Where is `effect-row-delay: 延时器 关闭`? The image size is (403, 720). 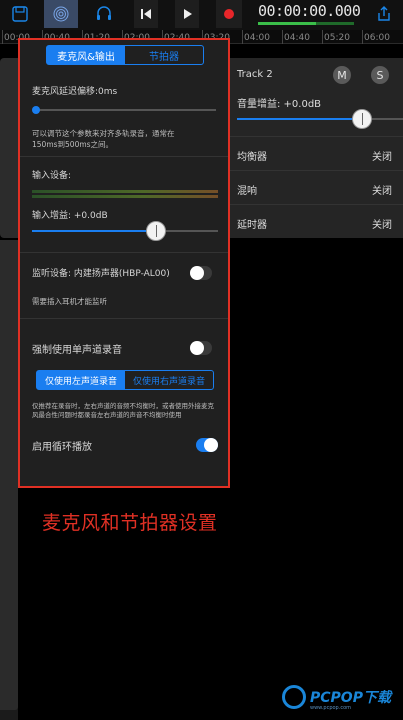 effect-row-delay: 延时器 关闭 is located at coordinates (315, 221).